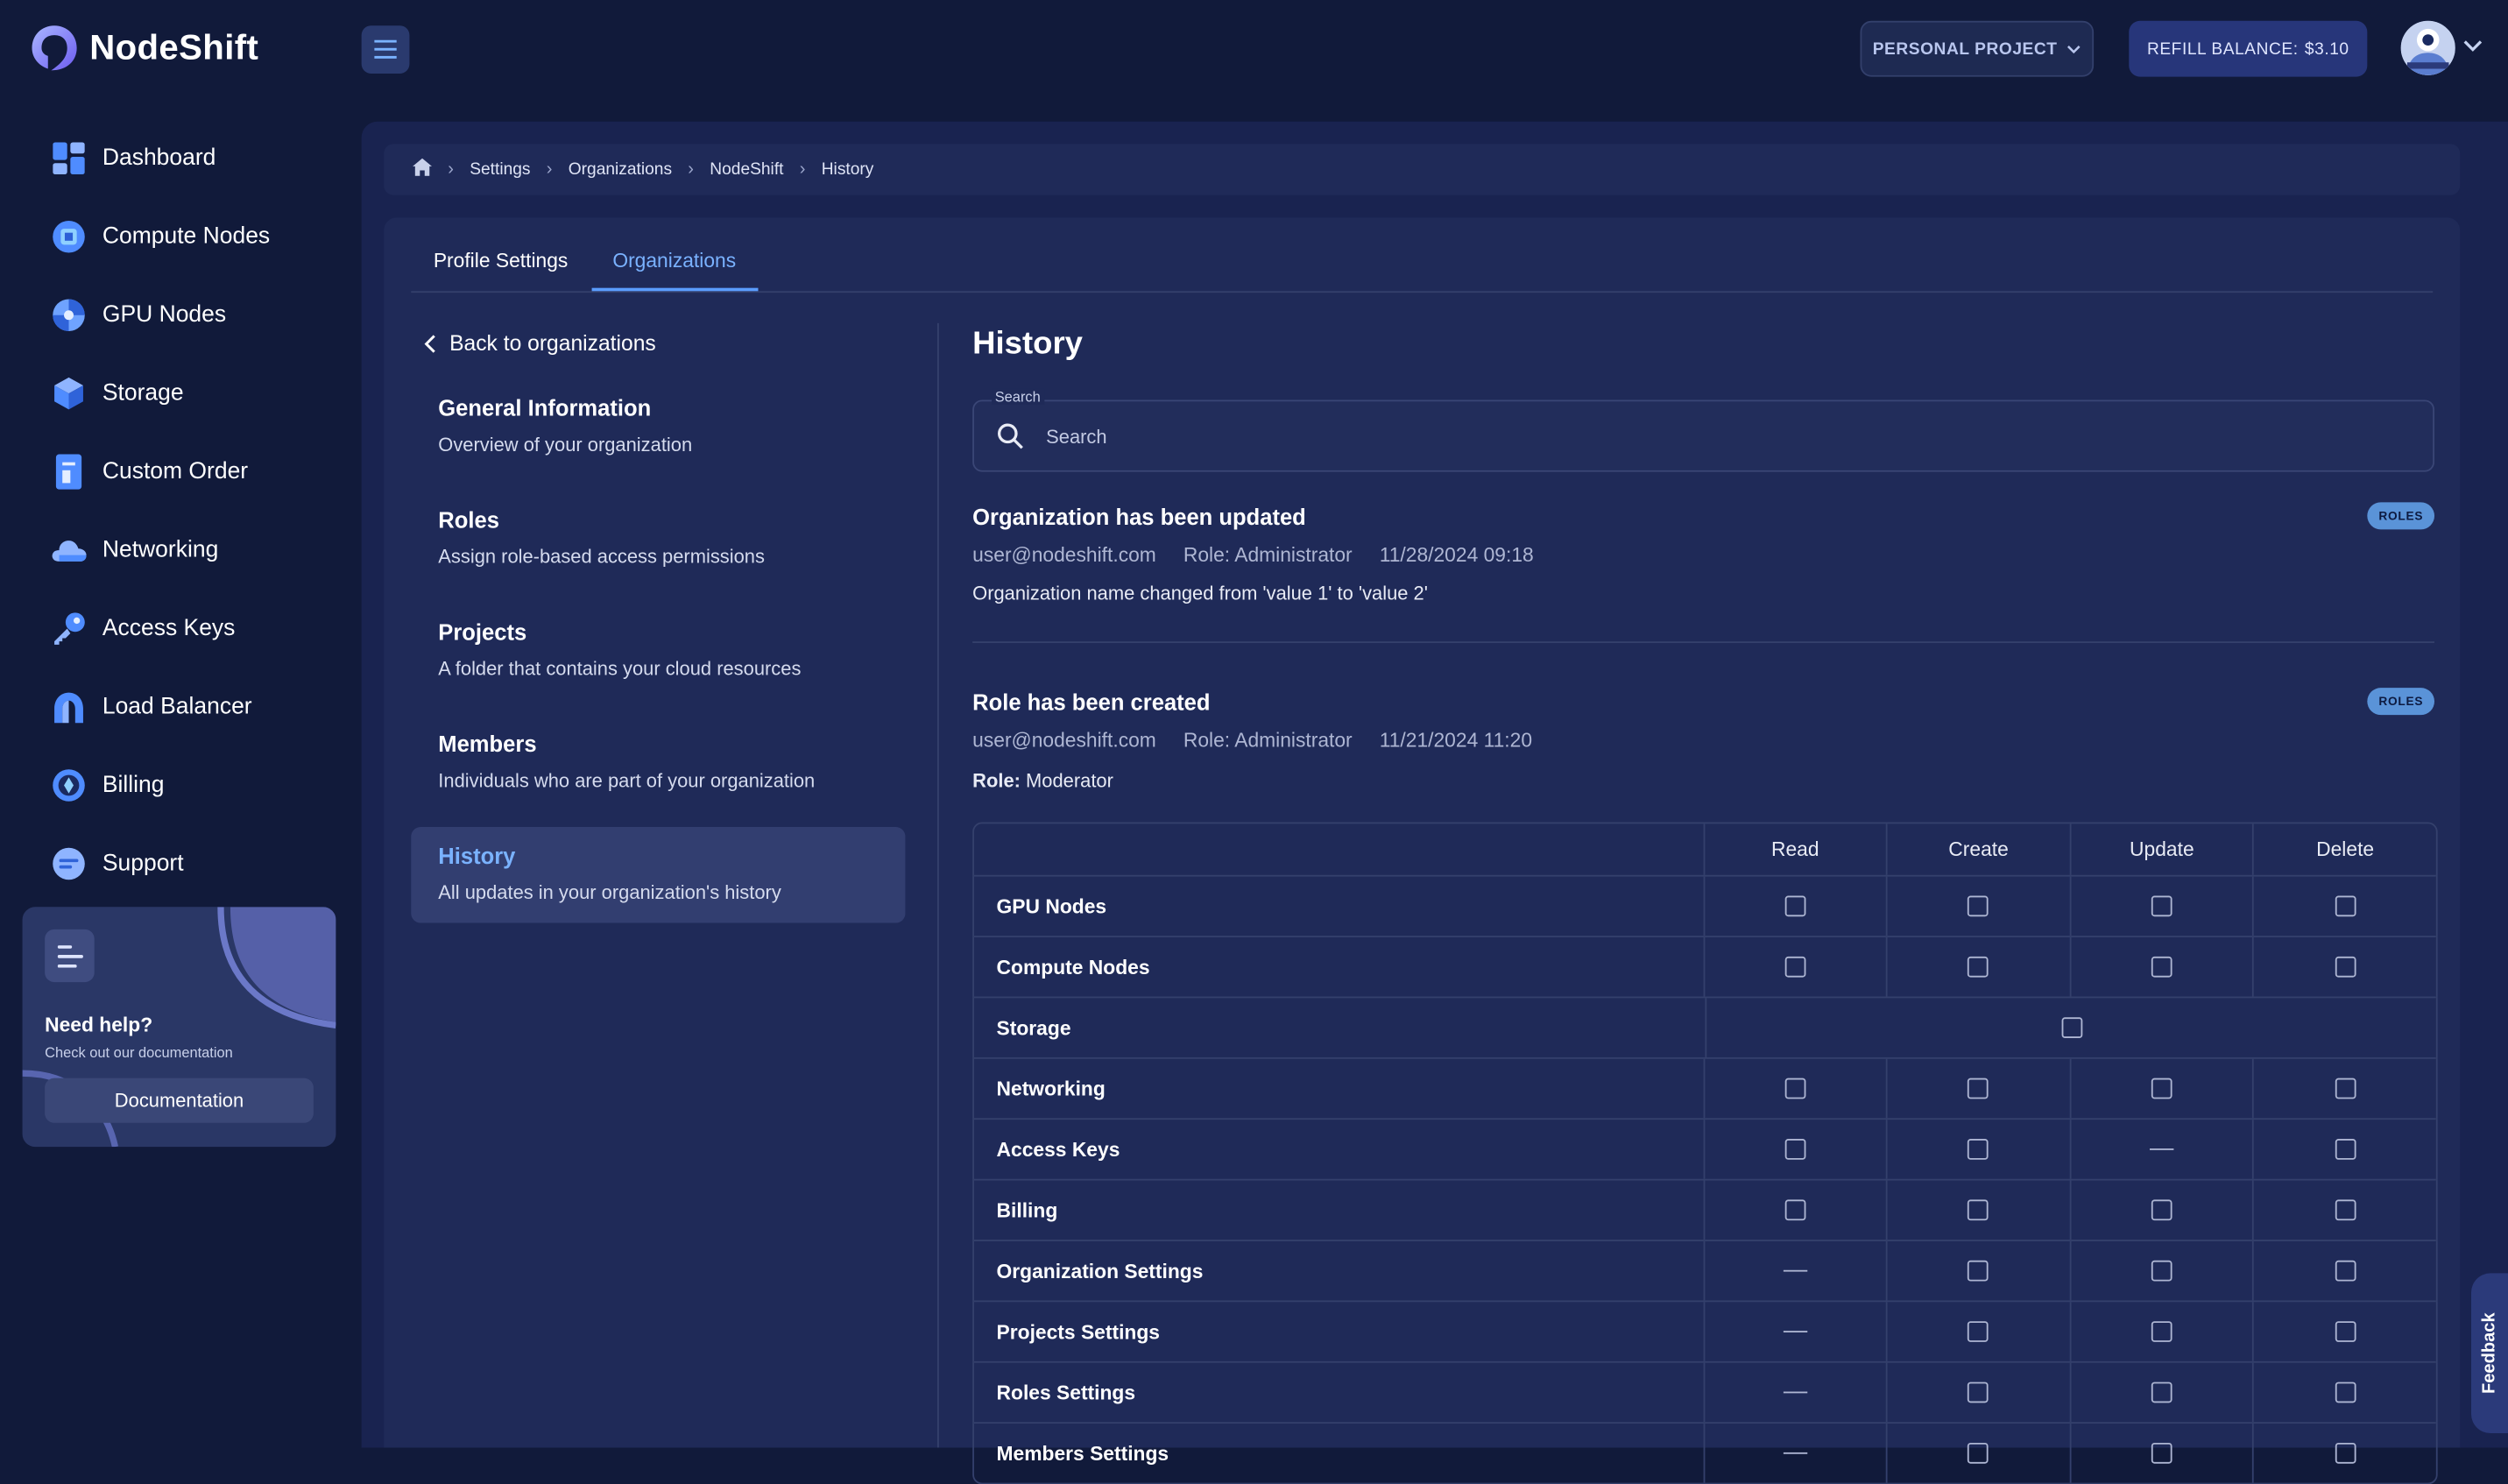 The image size is (2508, 1484). What do you see at coordinates (135, 549) in the screenshot?
I see `sidebar-item-networking: Networking` at bounding box center [135, 549].